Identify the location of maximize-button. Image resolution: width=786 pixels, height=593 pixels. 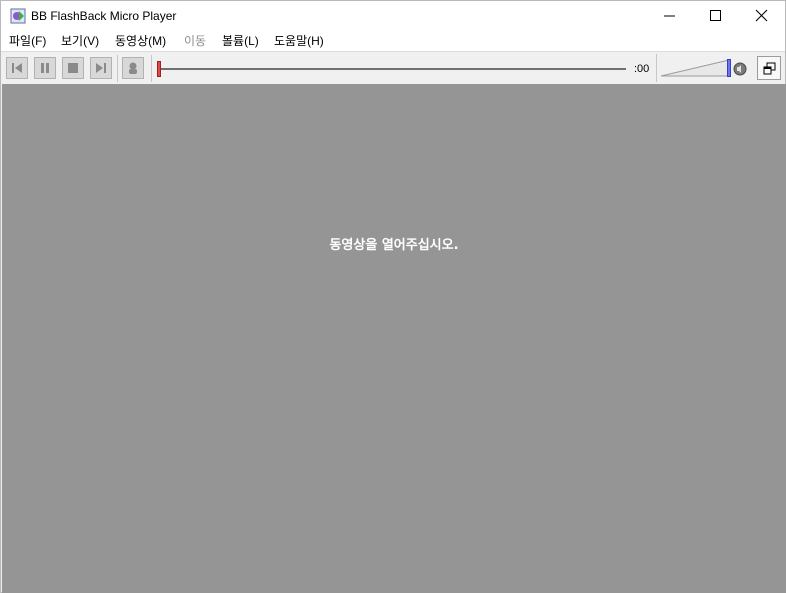
(716, 16).